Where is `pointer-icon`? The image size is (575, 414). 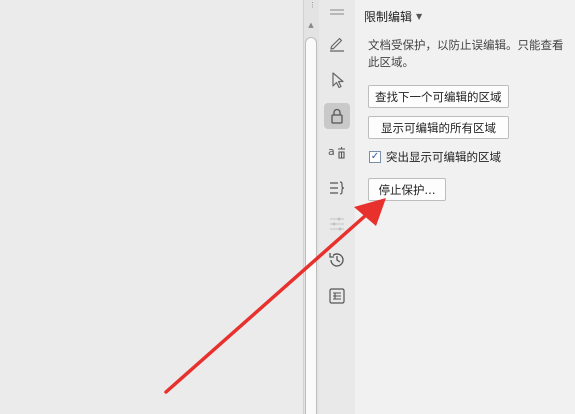
pointer-icon is located at coordinates (337, 80).